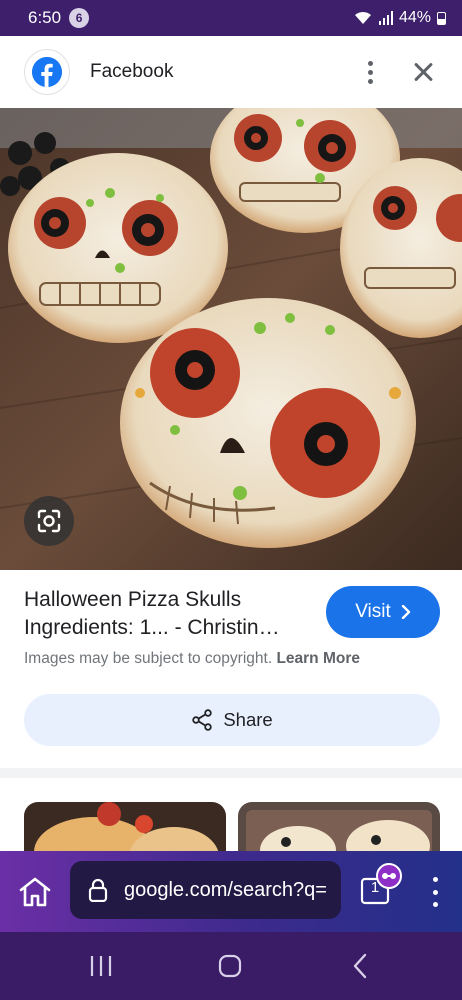  Describe the element at coordinates (148, 658) in the screenshot. I see `copyright-text: Images may be subject to copyright.` at that location.